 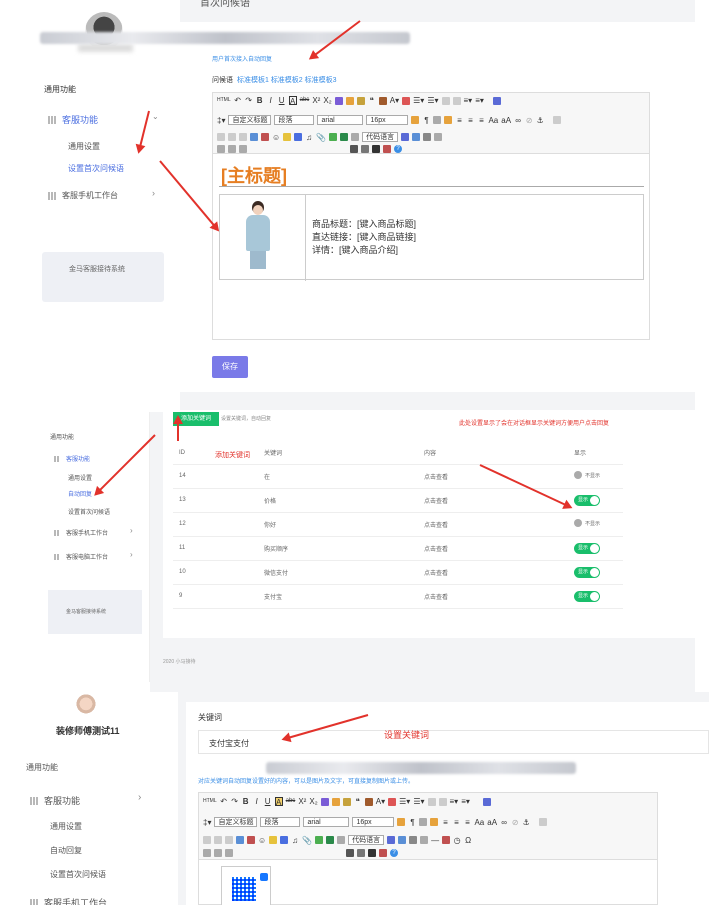 What do you see at coordinates (240, 840) in the screenshot?
I see `insert-image-icon` at bounding box center [240, 840].